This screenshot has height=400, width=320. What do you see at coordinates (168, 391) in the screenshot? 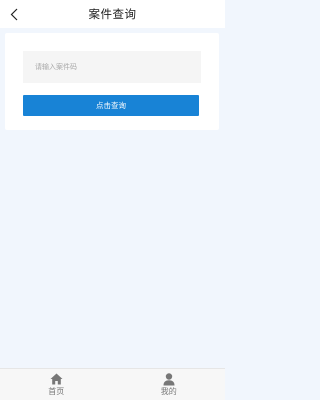
I see `tab-mine-label: 我的` at bounding box center [168, 391].